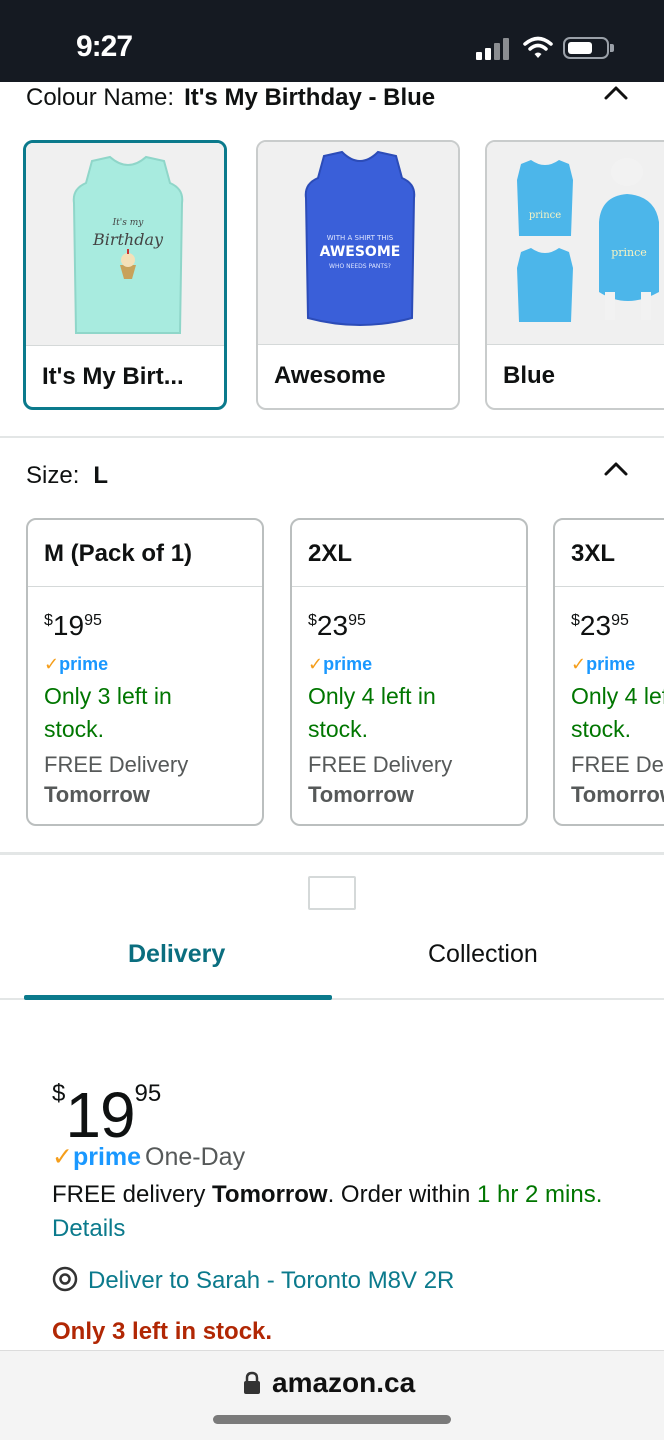 Image resolution: width=664 pixels, height=1440 pixels. What do you see at coordinates (128, 239) in the screenshot?
I see `birthday-big-text: Birthday` at bounding box center [128, 239].